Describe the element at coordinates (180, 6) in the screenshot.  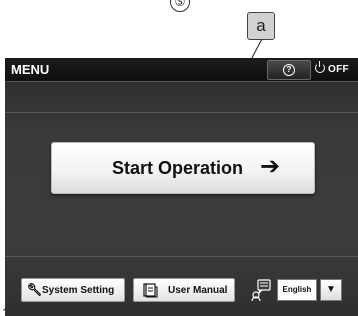
I see `step-number-marker: ⑤` at that location.